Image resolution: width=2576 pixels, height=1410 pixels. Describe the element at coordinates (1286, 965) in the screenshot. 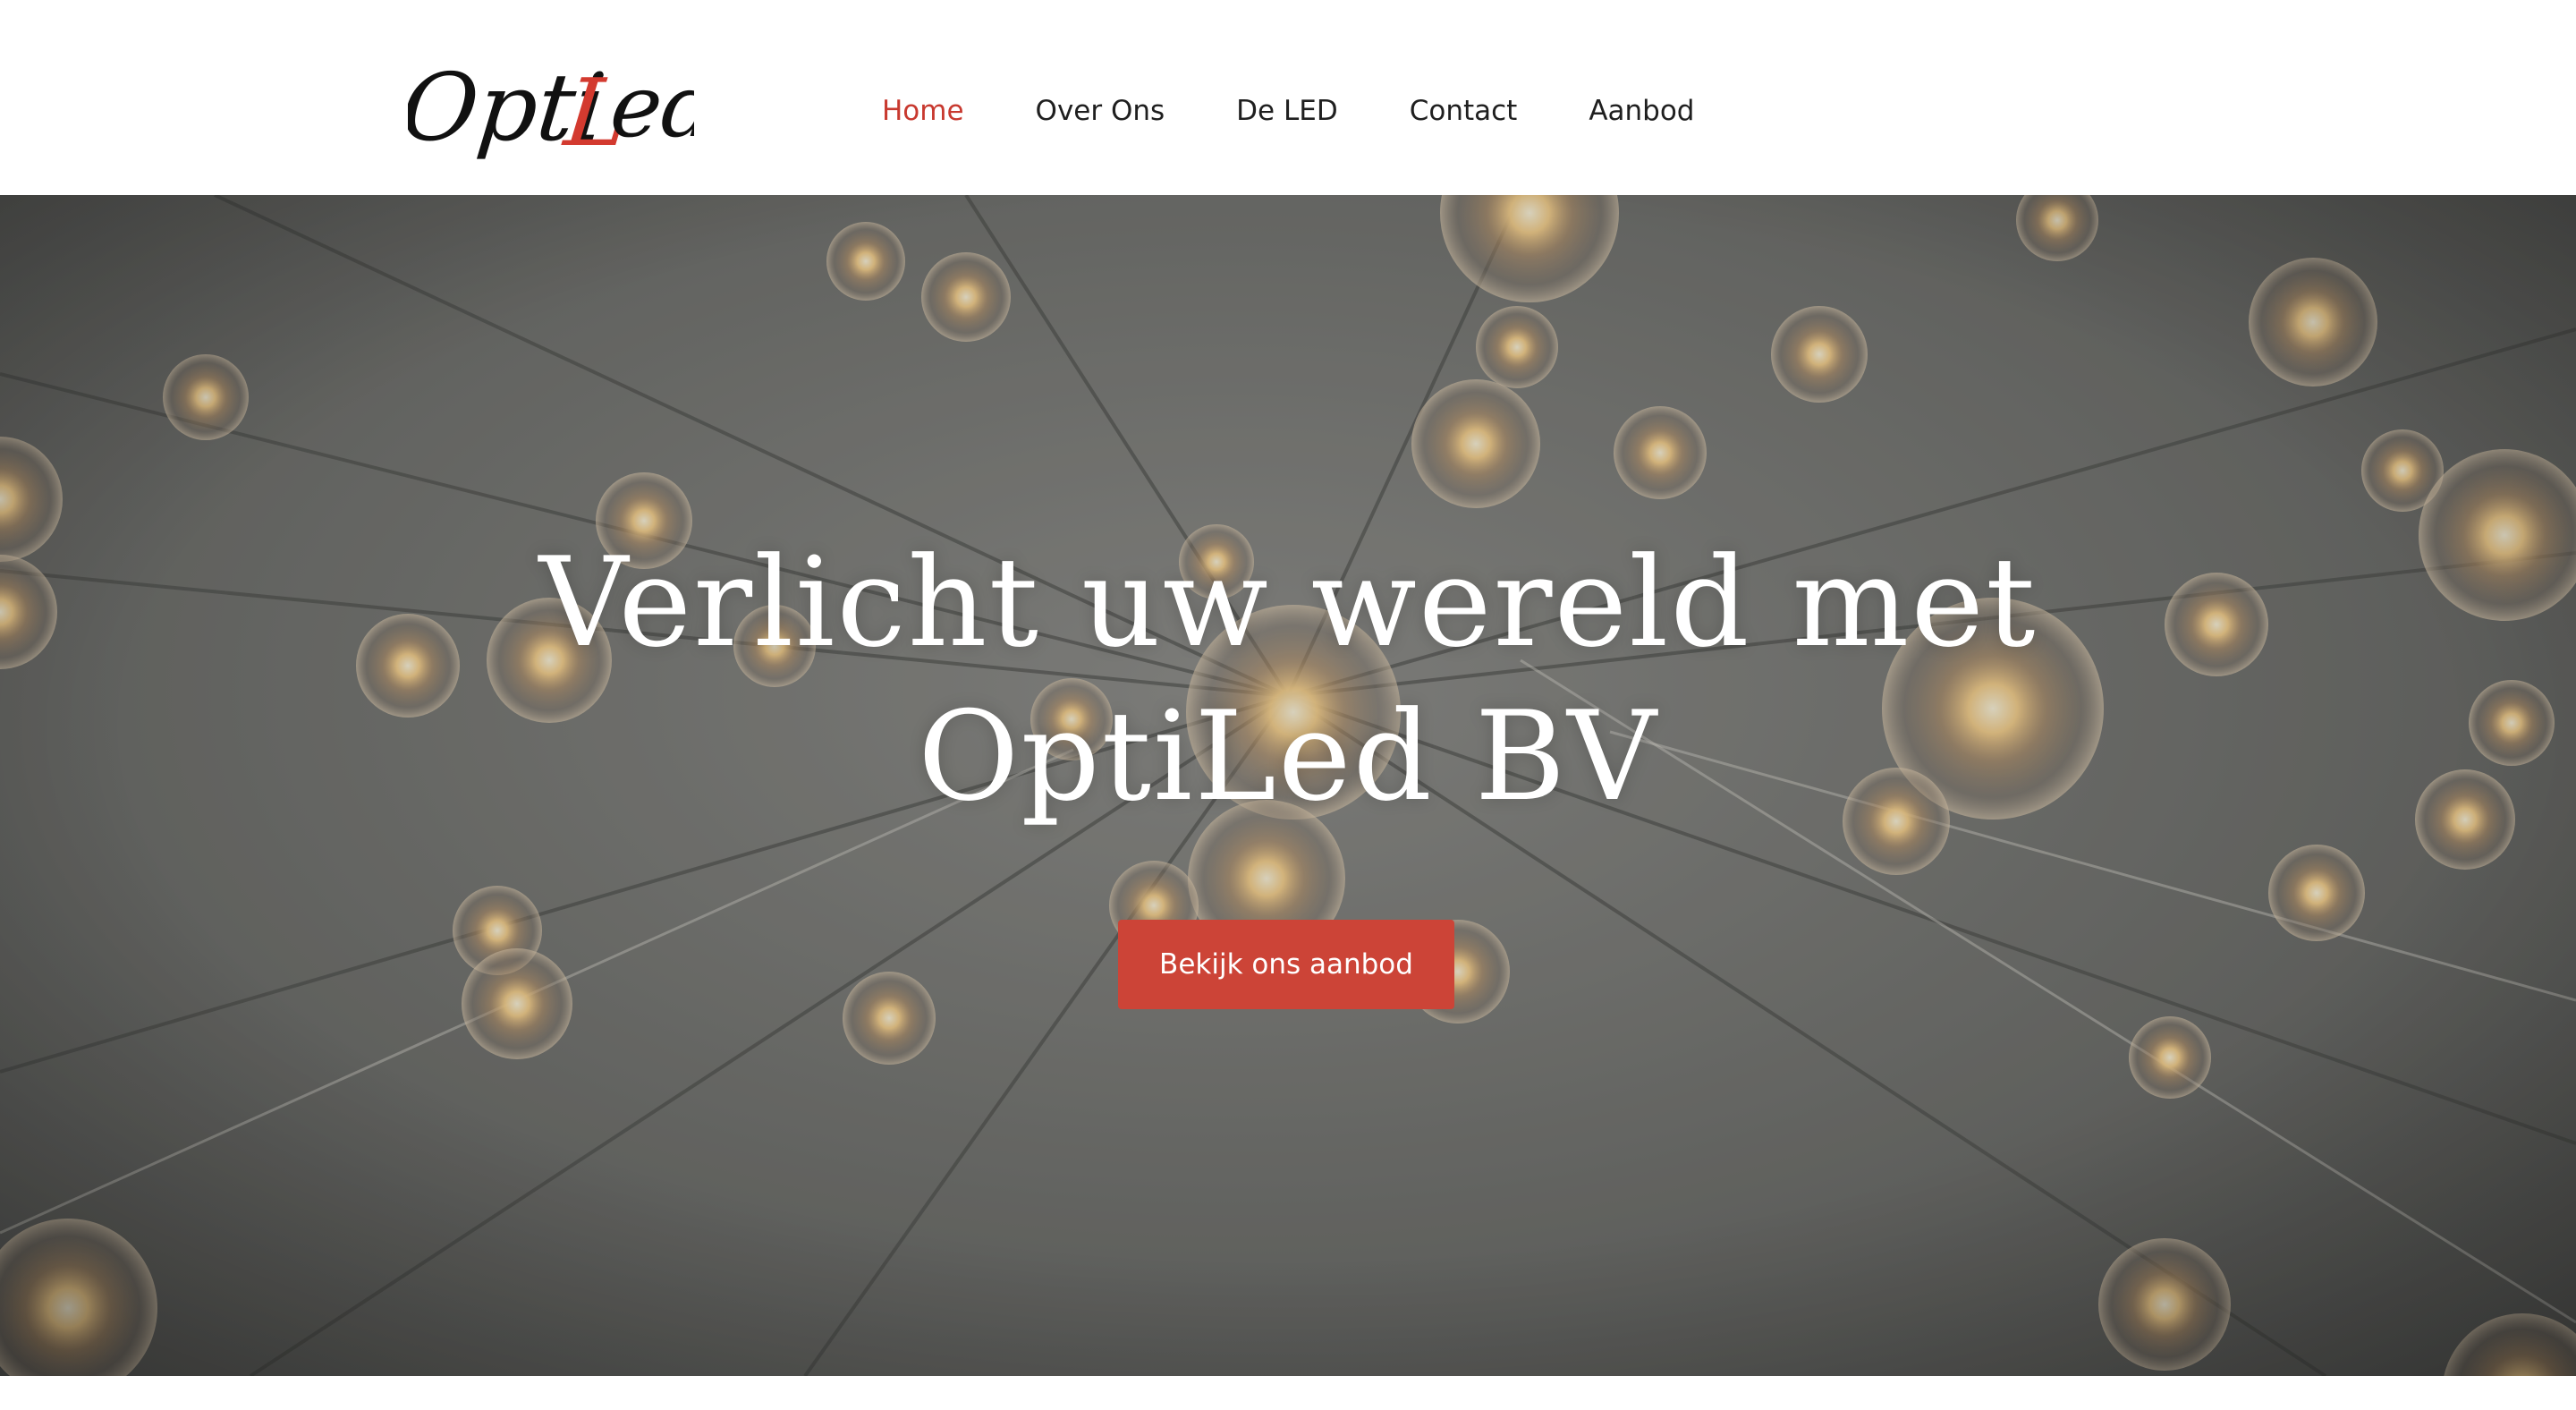

I see `view-offer-button: Bekijk ons aanbod` at that location.